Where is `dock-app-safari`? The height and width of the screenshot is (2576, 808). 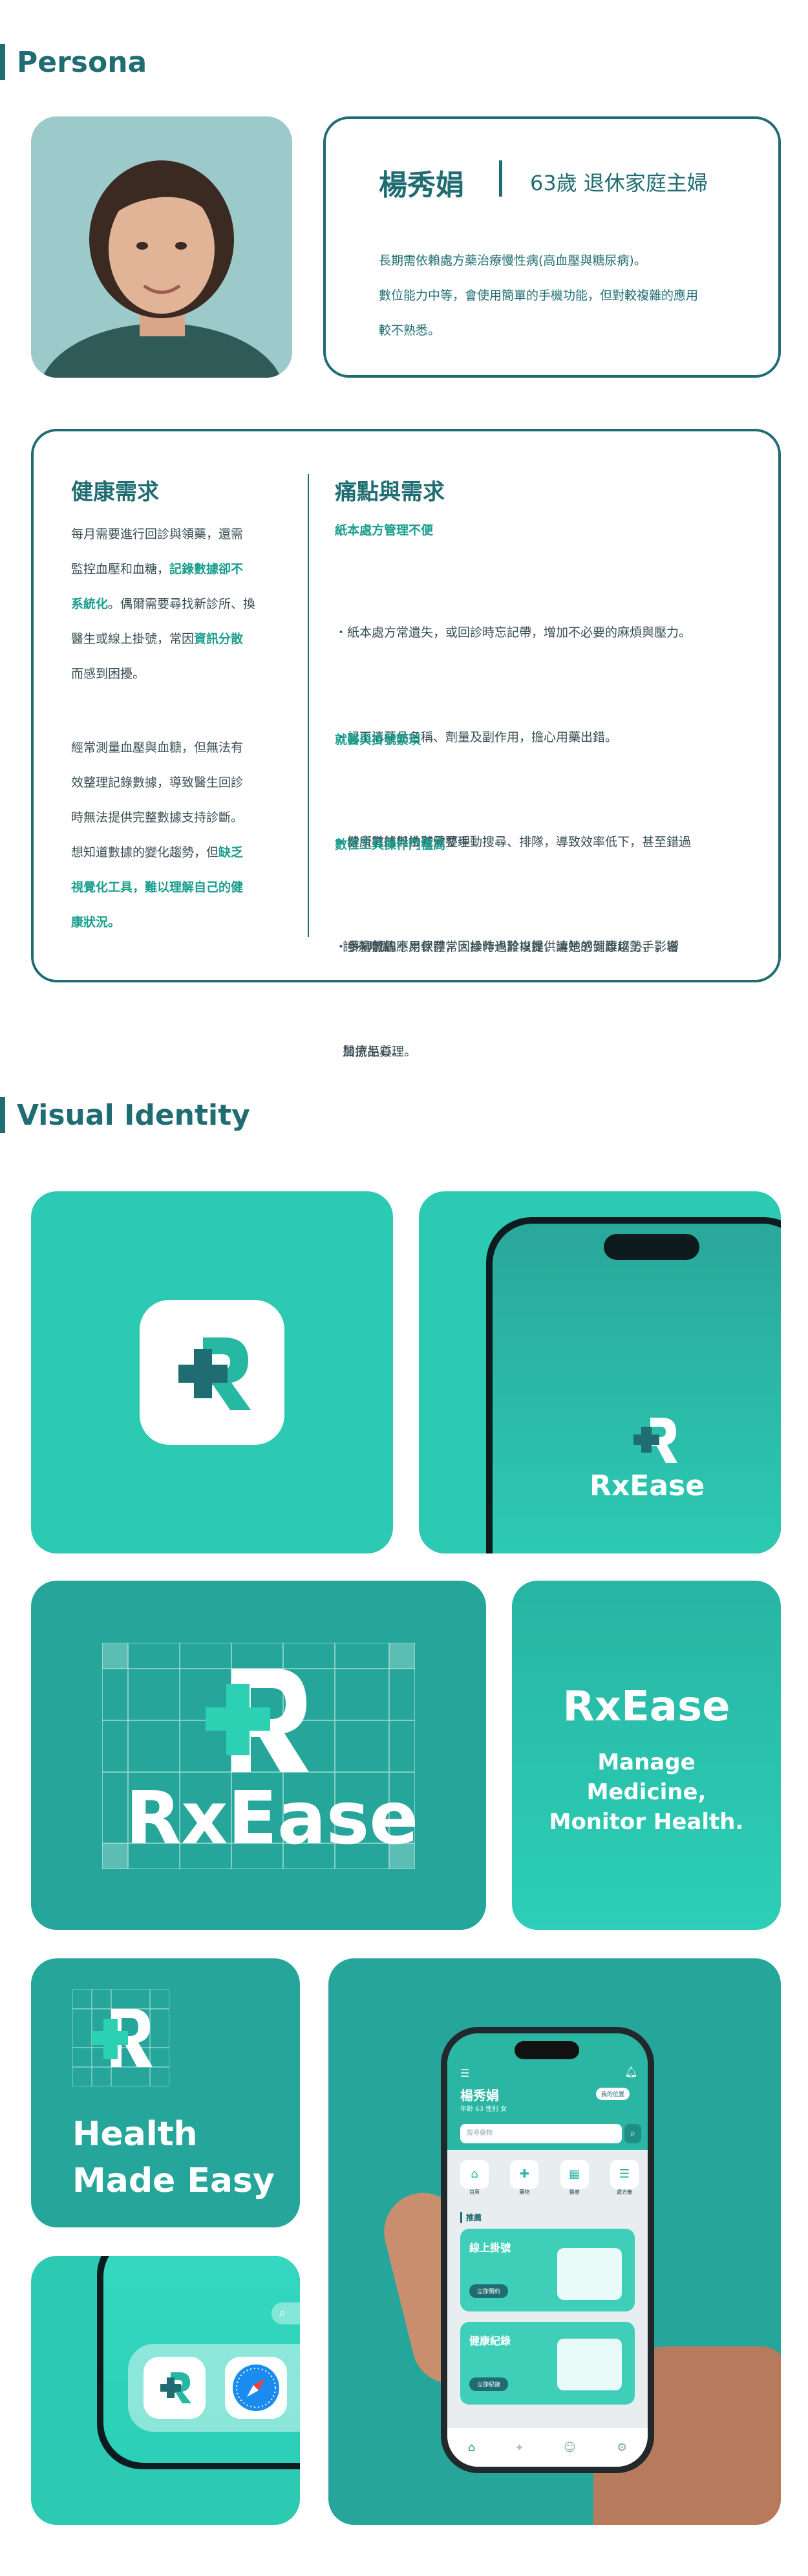
dock-app-safari is located at coordinates (256, 2388).